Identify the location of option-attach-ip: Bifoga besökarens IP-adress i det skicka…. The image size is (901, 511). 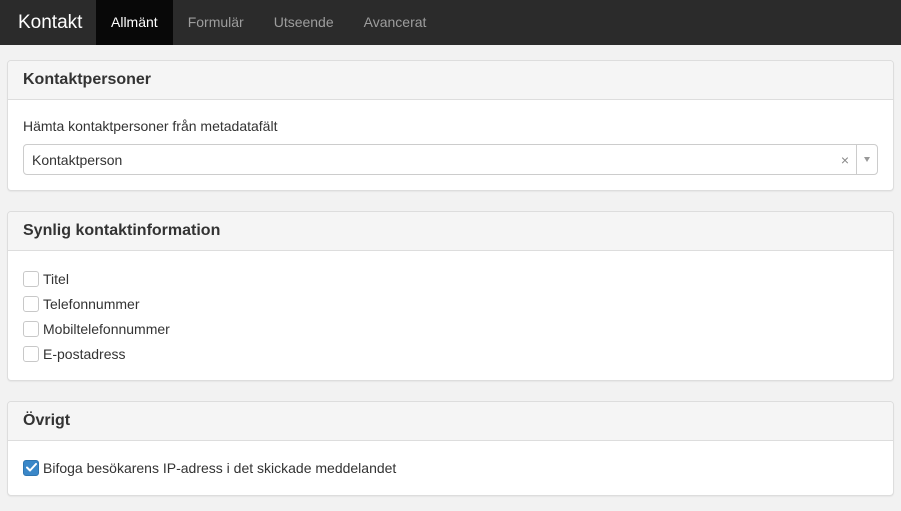
(450, 467).